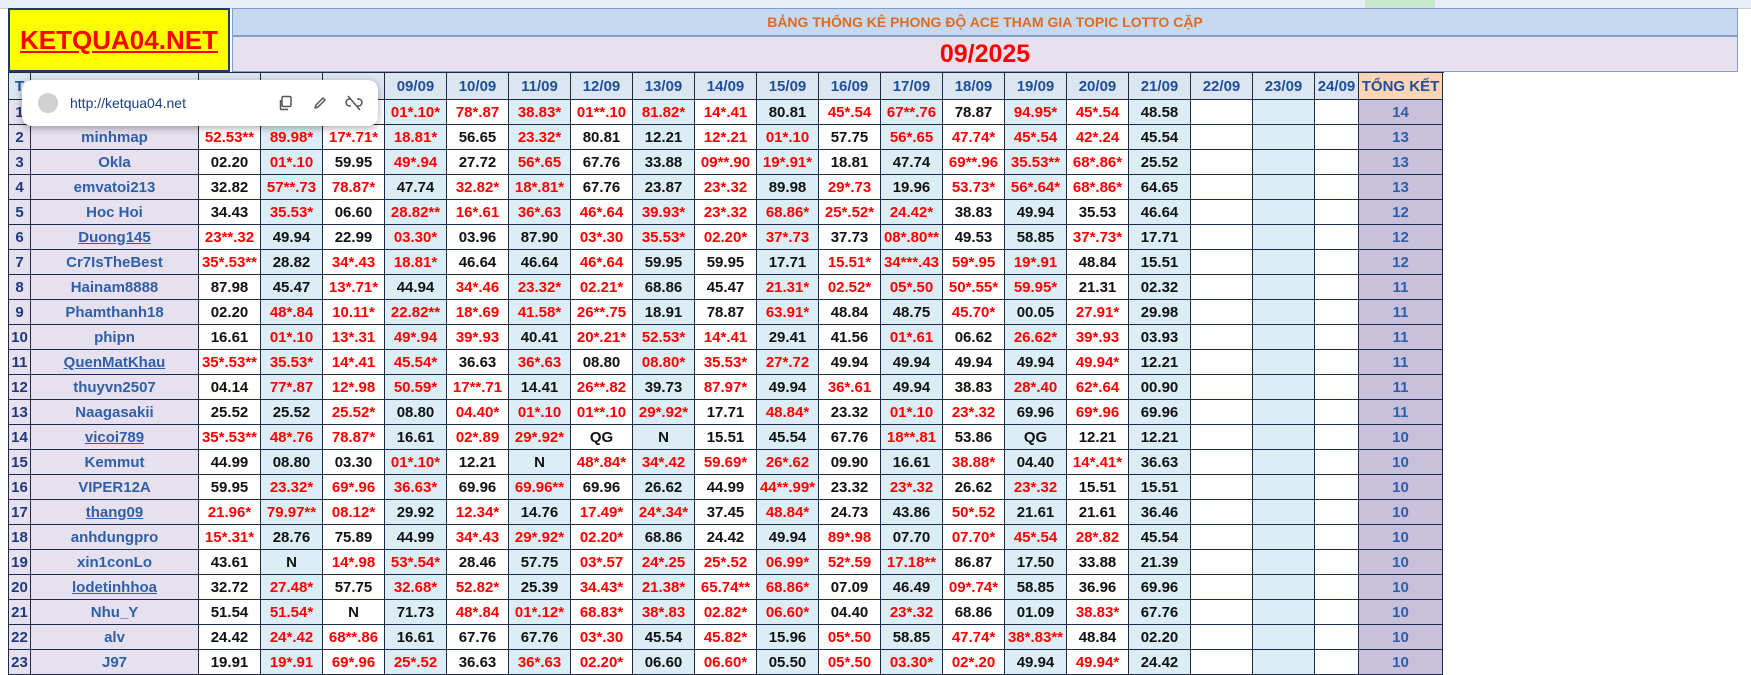 The image size is (1751, 675). Describe the element at coordinates (114, 162) in the screenshot. I see `player-name: Okla` at that location.